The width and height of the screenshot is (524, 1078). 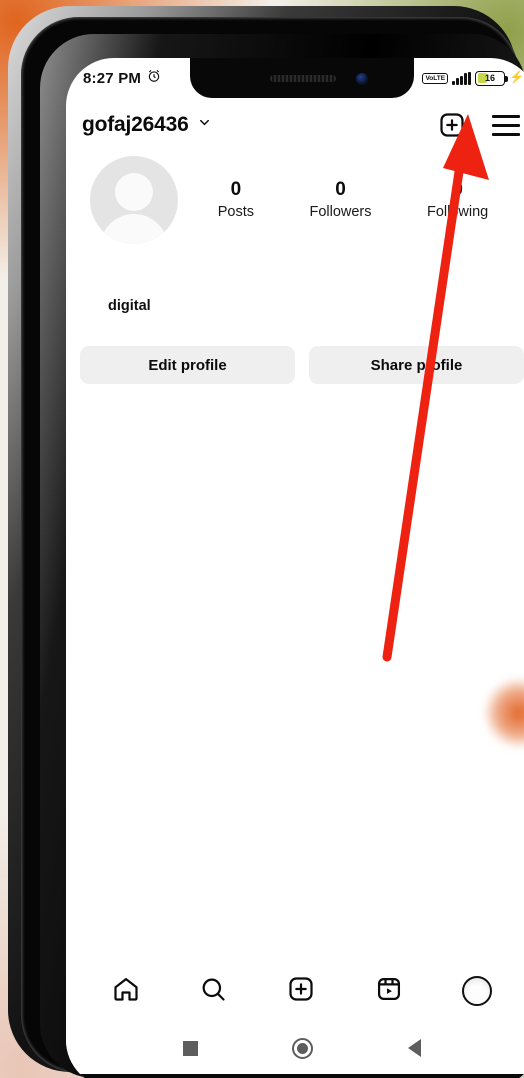 What do you see at coordinates (479, 125) in the screenshot?
I see `header-actions` at bounding box center [479, 125].